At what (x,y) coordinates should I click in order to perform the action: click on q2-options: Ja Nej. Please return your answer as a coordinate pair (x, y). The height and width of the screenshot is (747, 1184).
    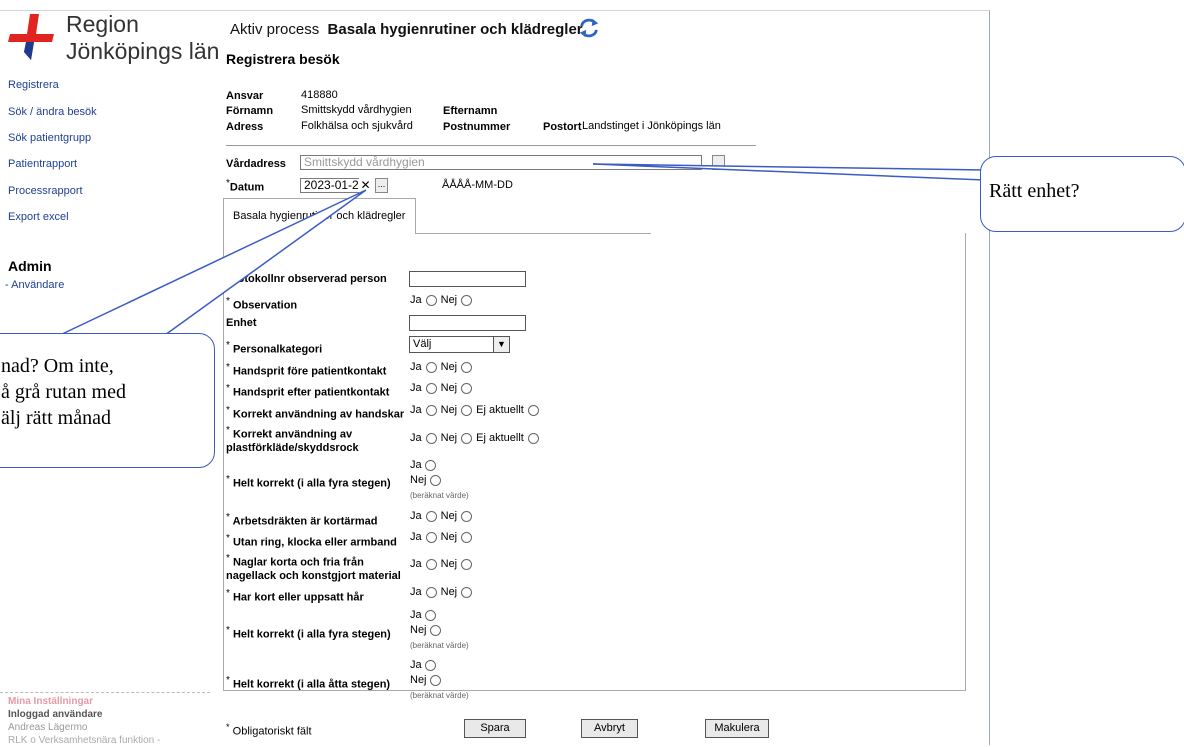
    Looking at the image, I should click on (441, 388).